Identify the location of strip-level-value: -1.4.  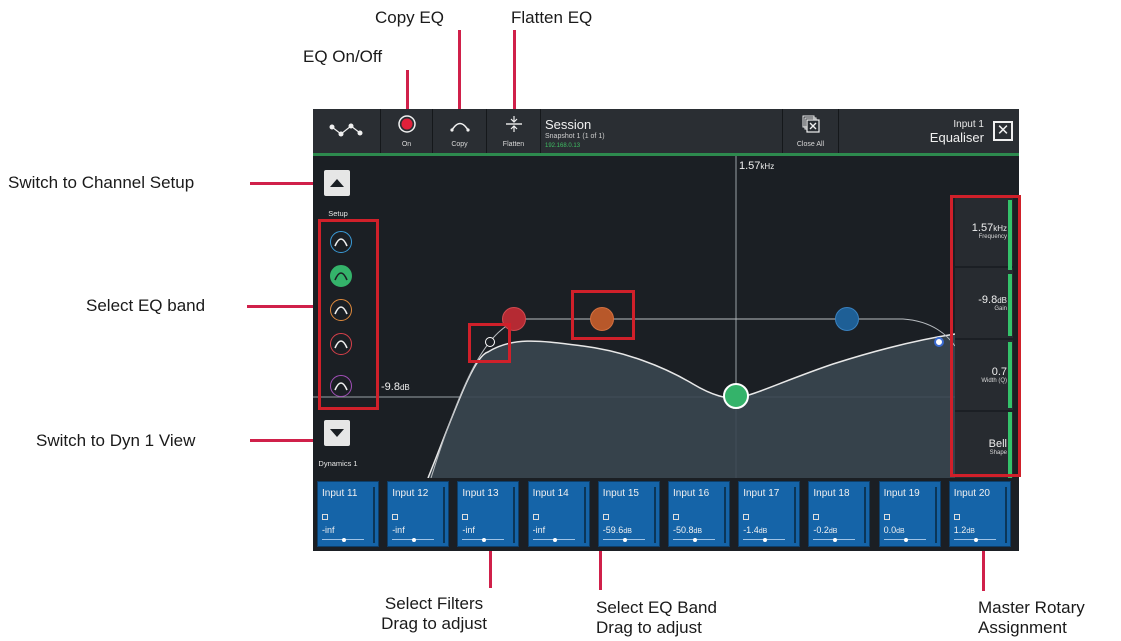
(751, 530).